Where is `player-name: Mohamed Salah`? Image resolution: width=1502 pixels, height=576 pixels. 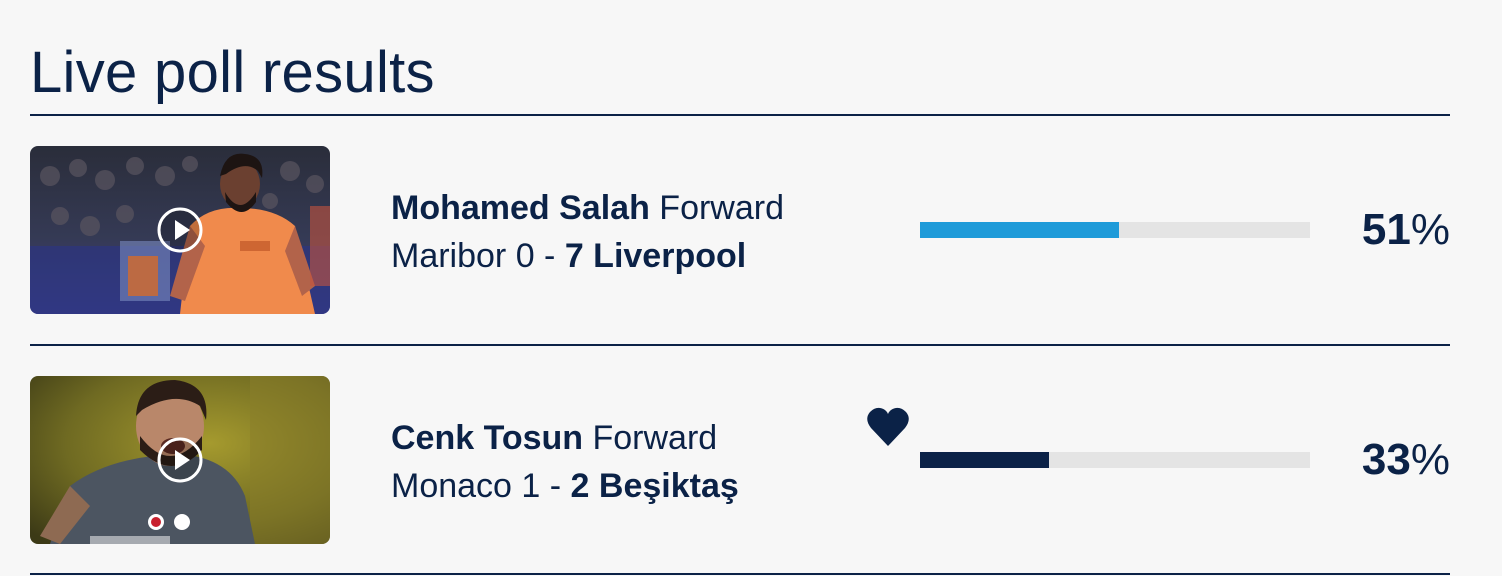 player-name: Mohamed Salah is located at coordinates (520, 208).